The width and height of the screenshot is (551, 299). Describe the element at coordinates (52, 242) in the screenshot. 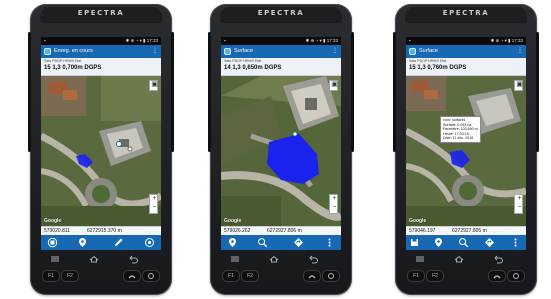

I see `stop-record-icon` at that location.